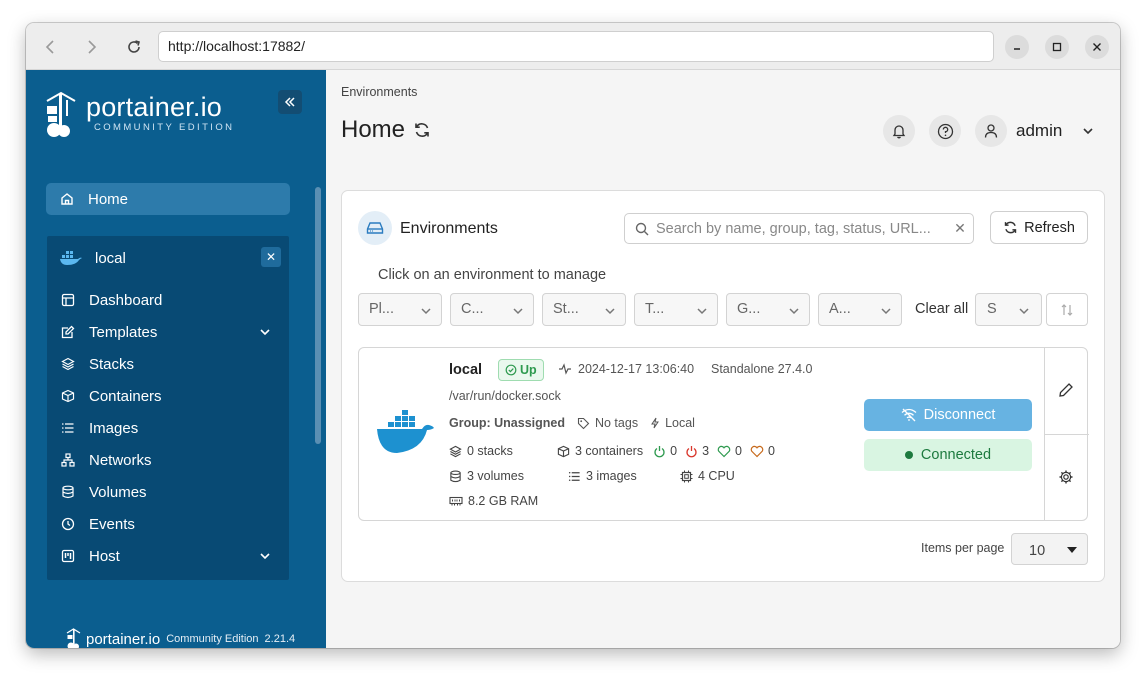 The height and width of the screenshot is (677, 1146). I want to click on footer-brand: portainer.io, so click(123, 639).